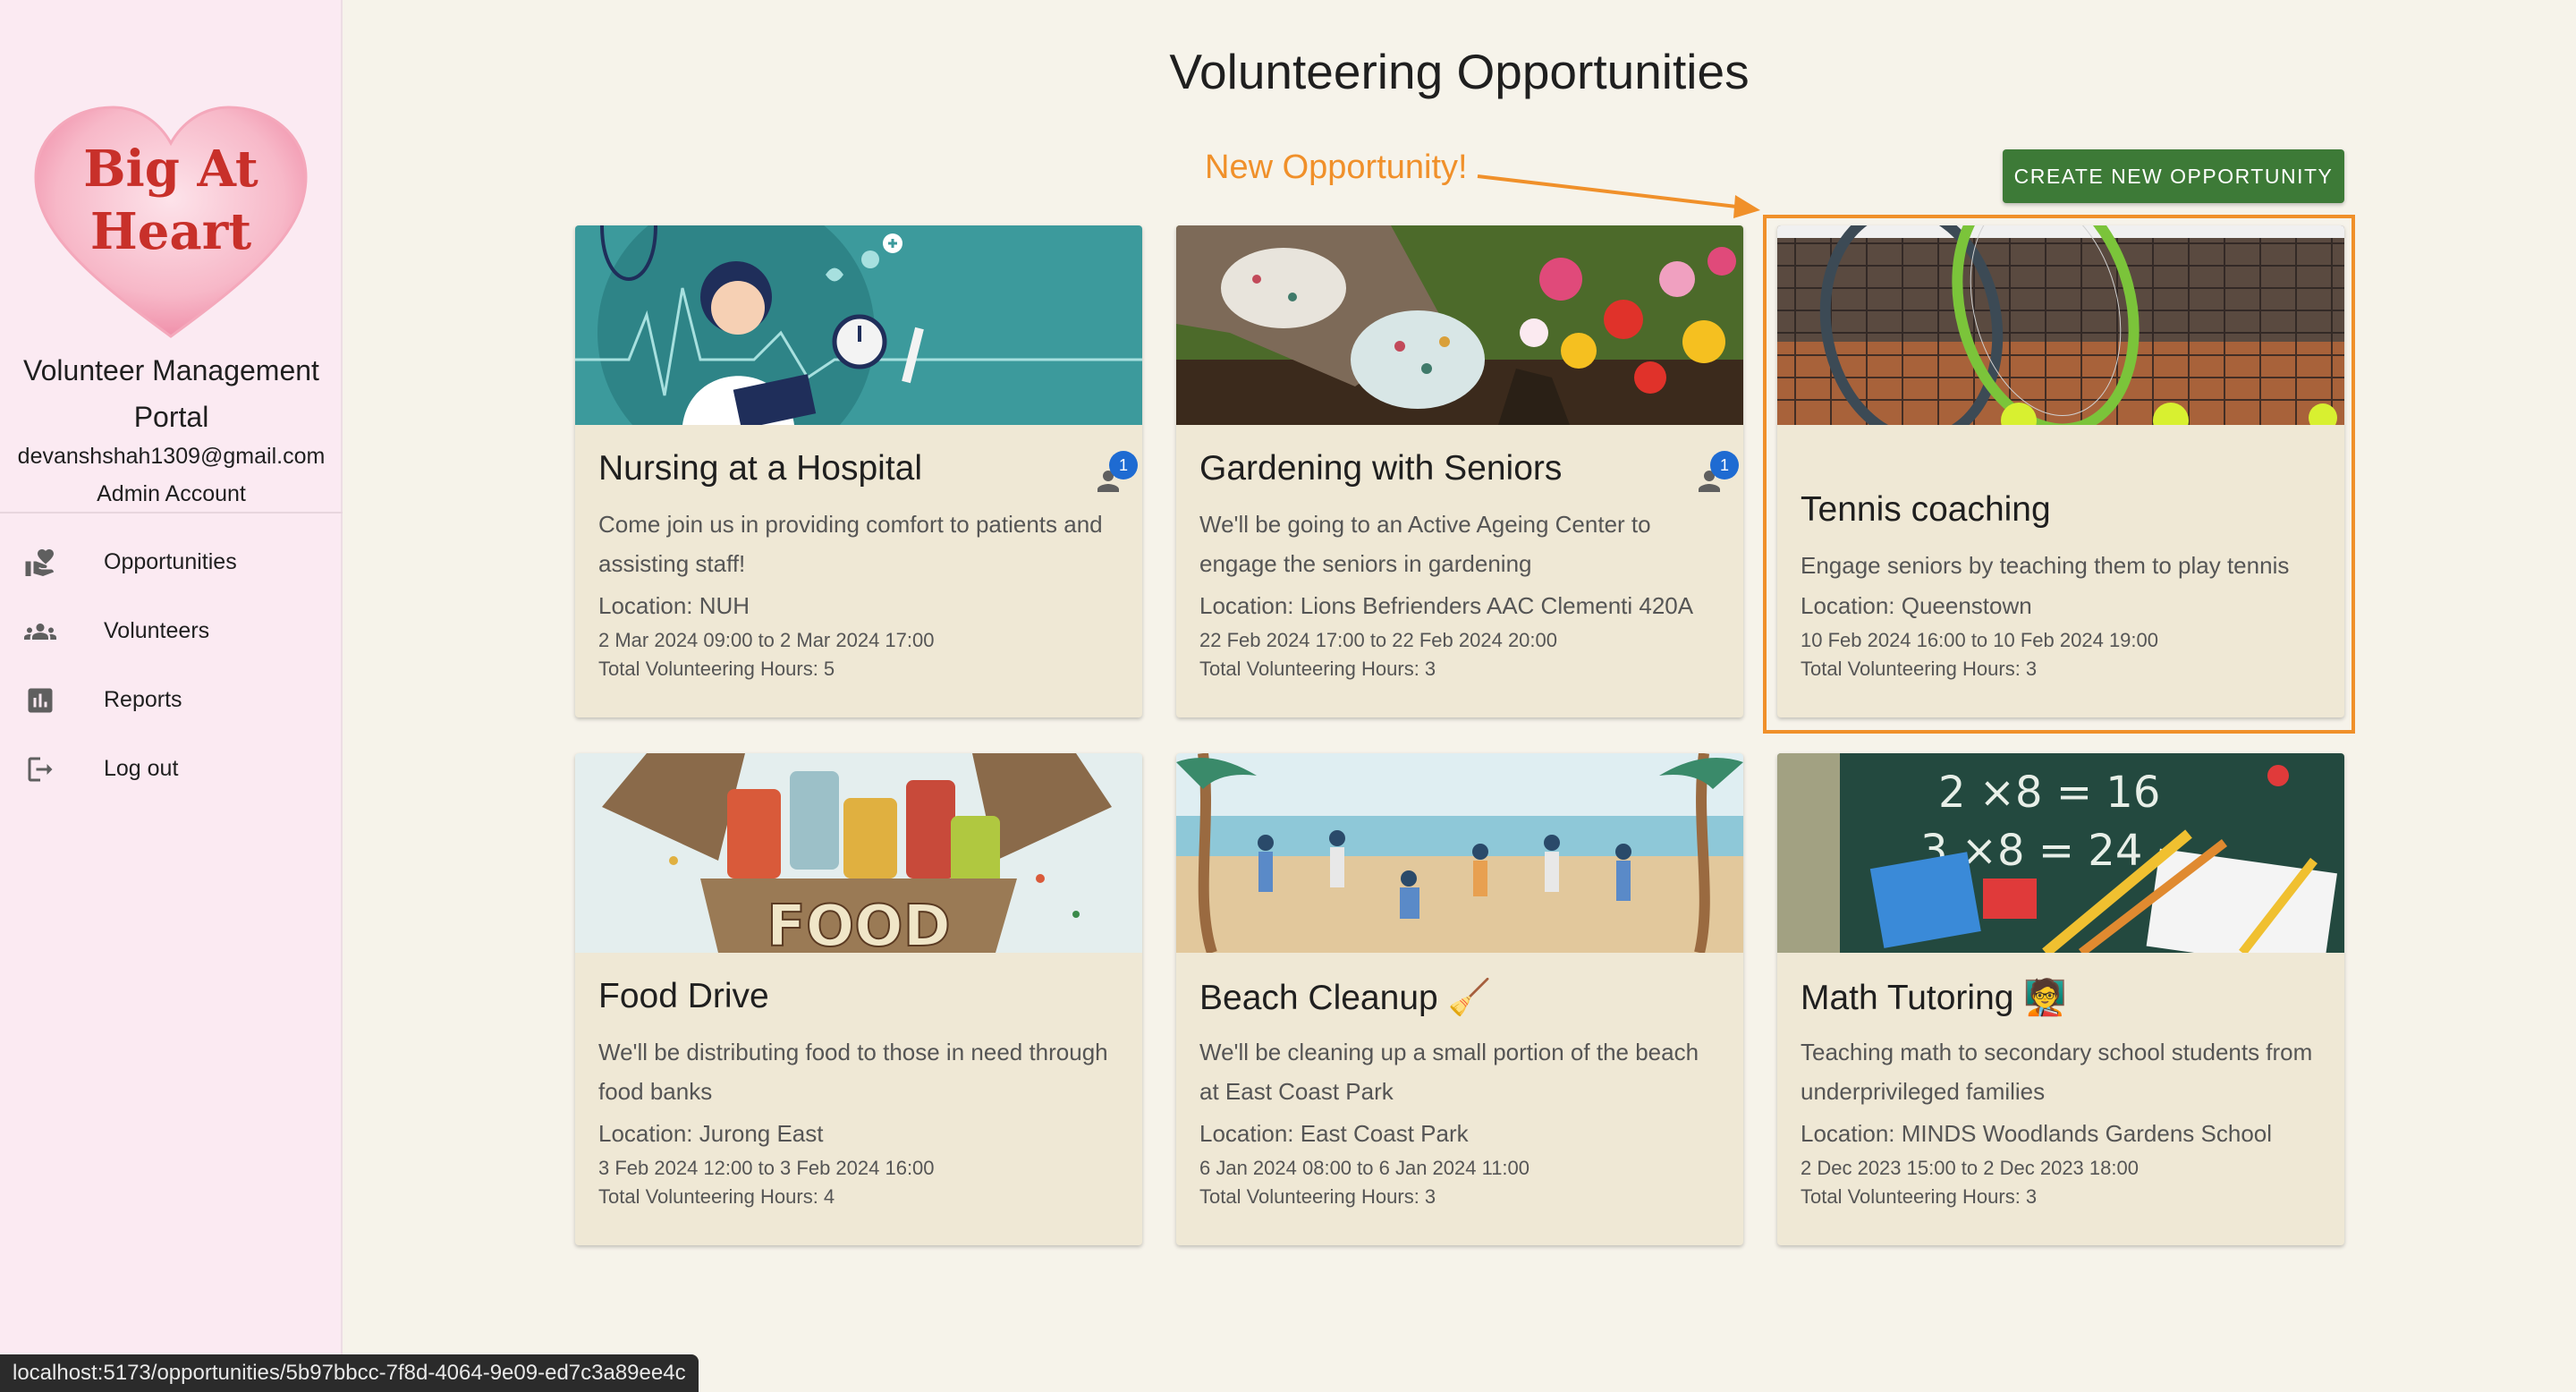  I want to click on card-title: Gardening with Seniors, so click(1381, 468).